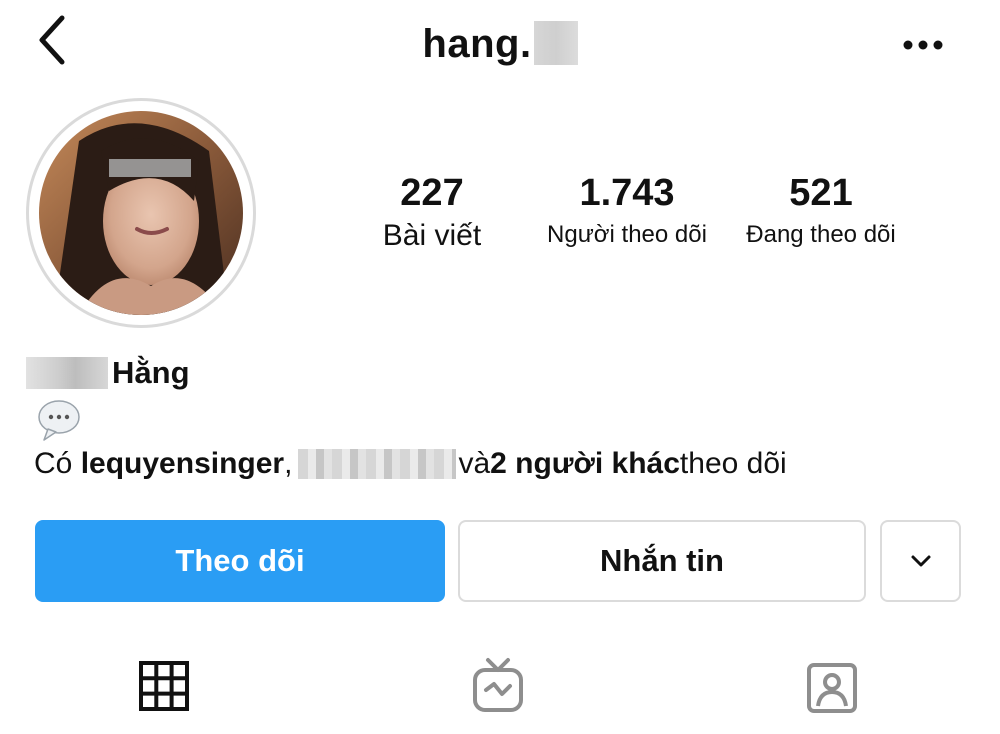 The height and width of the screenshot is (734, 1000). I want to click on igtv-icon, so click(498, 685).